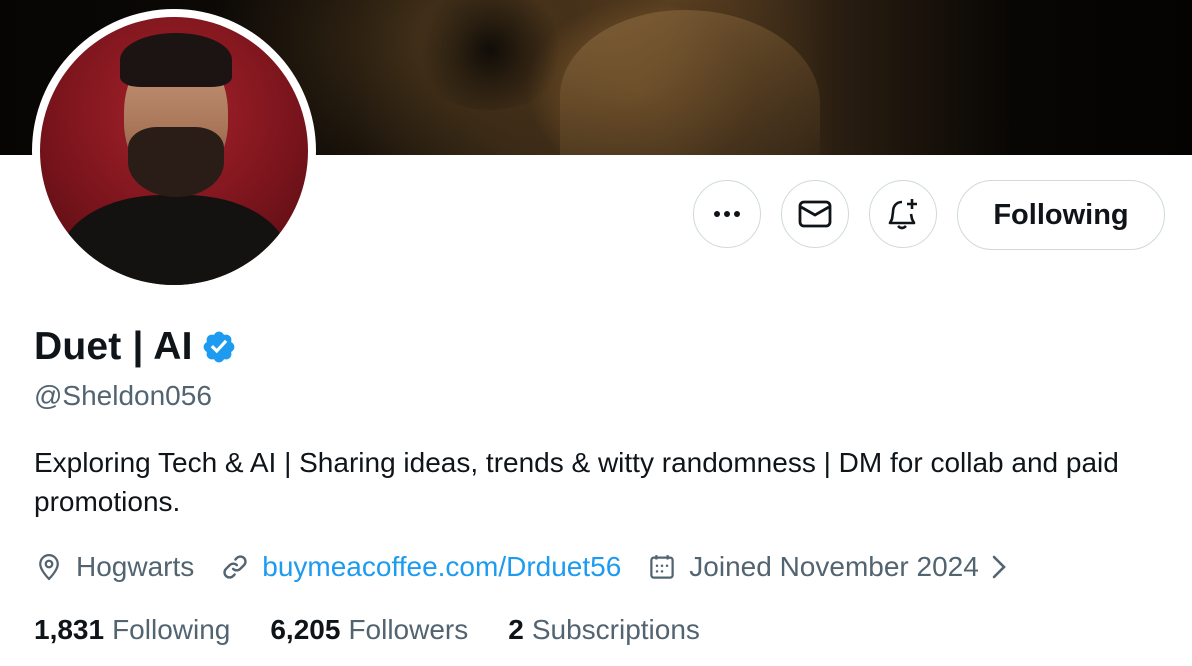  I want to click on joined-text: Joined November 2024, so click(834, 566).